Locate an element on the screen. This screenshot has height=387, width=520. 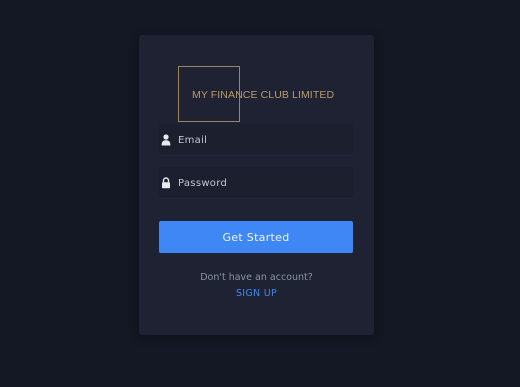
brand-name: MY FINANCE CLUB LIMITED is located at coordinates (263, 95).